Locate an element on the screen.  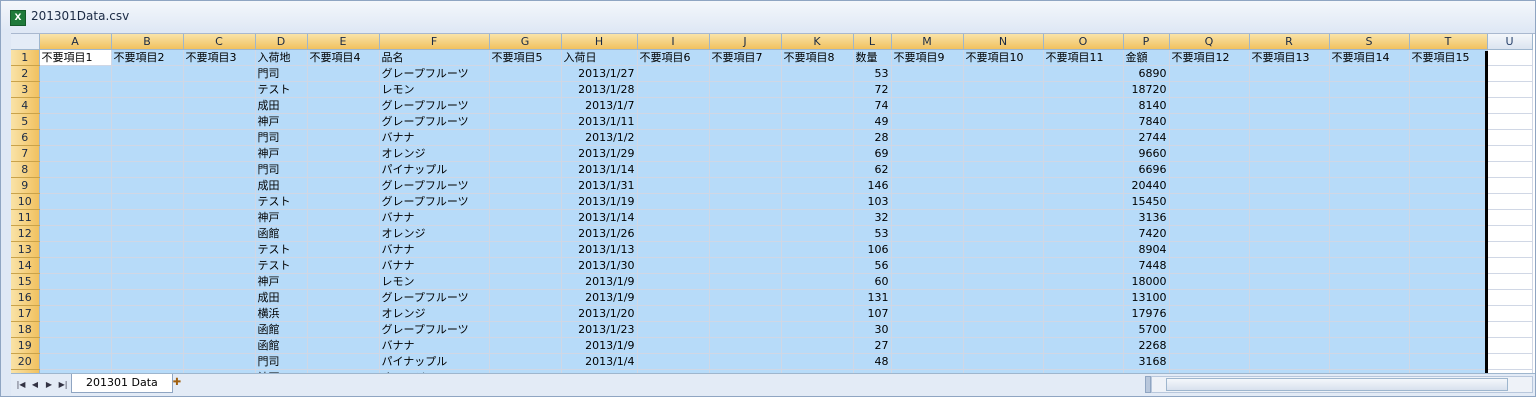
column-header-c: C is located at coordinates (219, 42).